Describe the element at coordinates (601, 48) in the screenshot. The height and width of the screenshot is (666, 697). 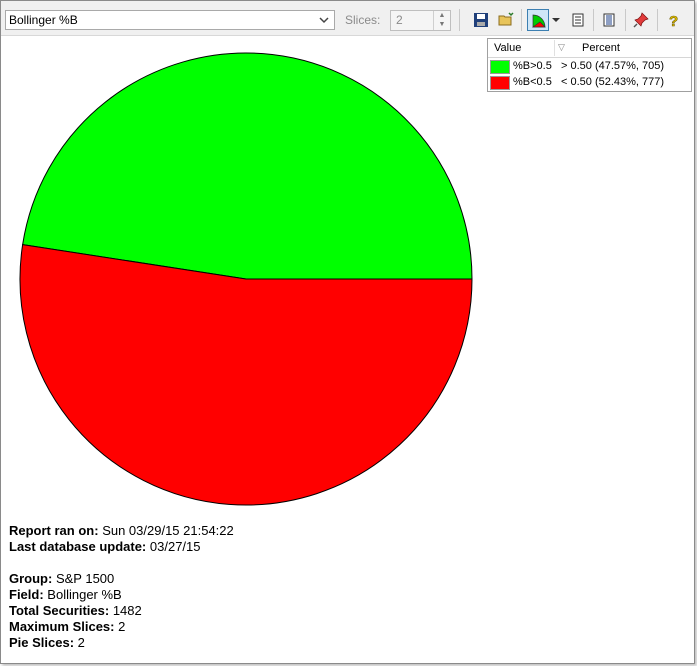
I see `legend-col-percent: Percent` at that location.